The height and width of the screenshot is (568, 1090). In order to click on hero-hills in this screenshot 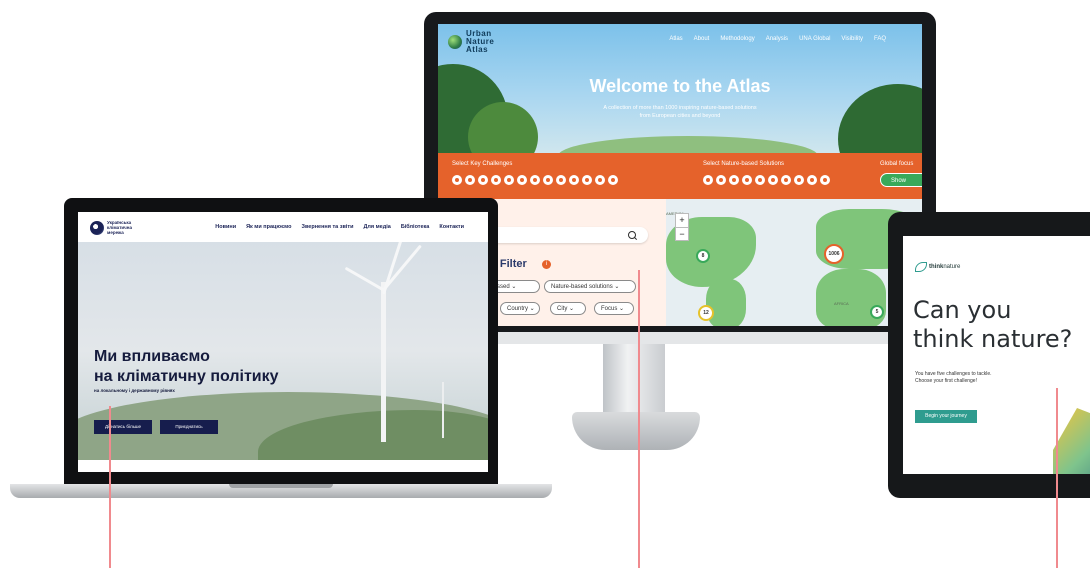, I will do `click(688, 144)`.